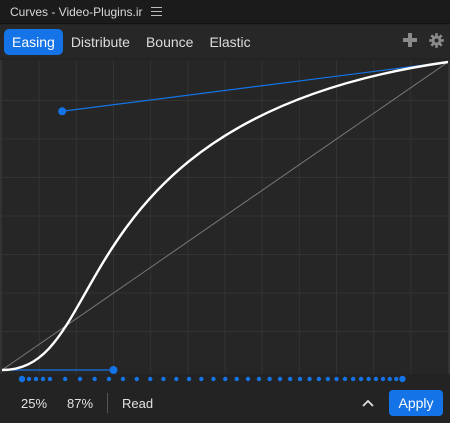 This screenshot has height=423, width=450. I want to click on tab-bounce: Bounce, so click(169, 42).